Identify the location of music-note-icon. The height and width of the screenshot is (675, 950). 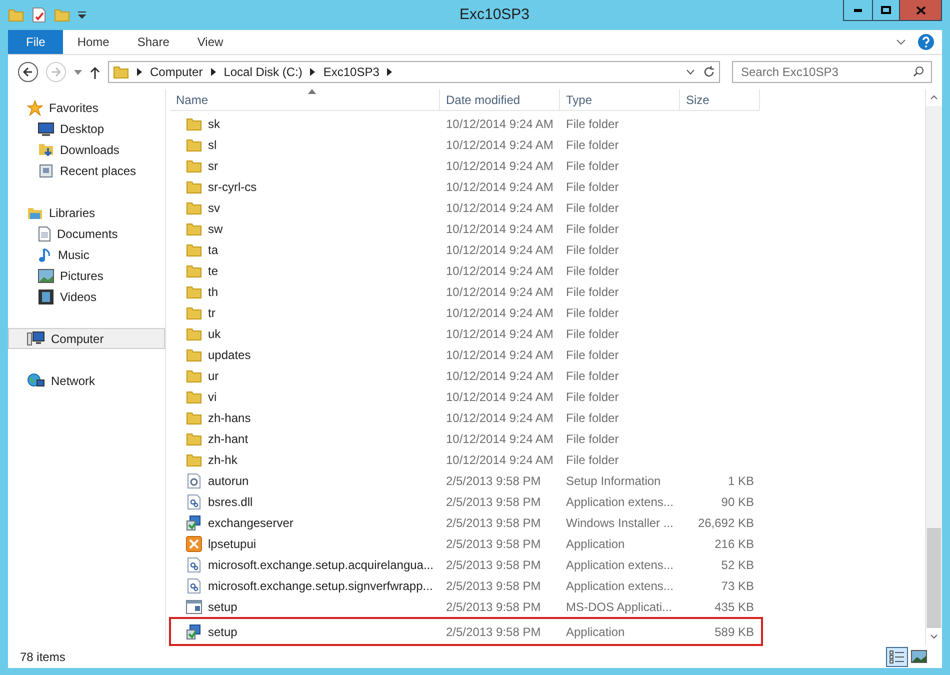
(45, 254).